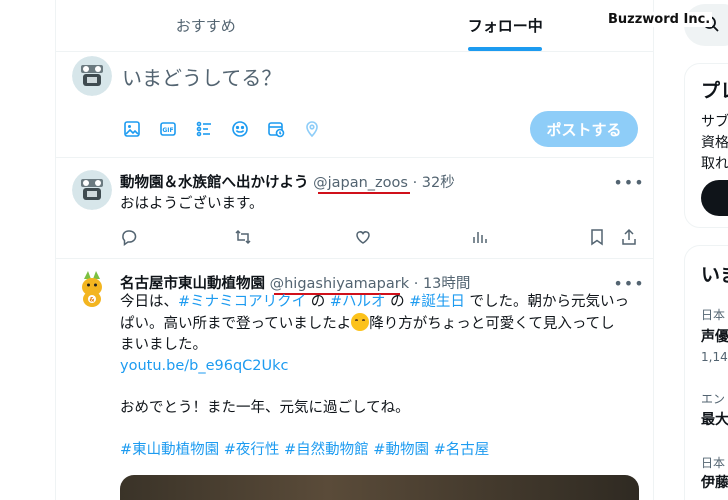 Image resolution: width=728 pixels, height=500 pixels. I want to click on tweet-actions, so click(379, 237).